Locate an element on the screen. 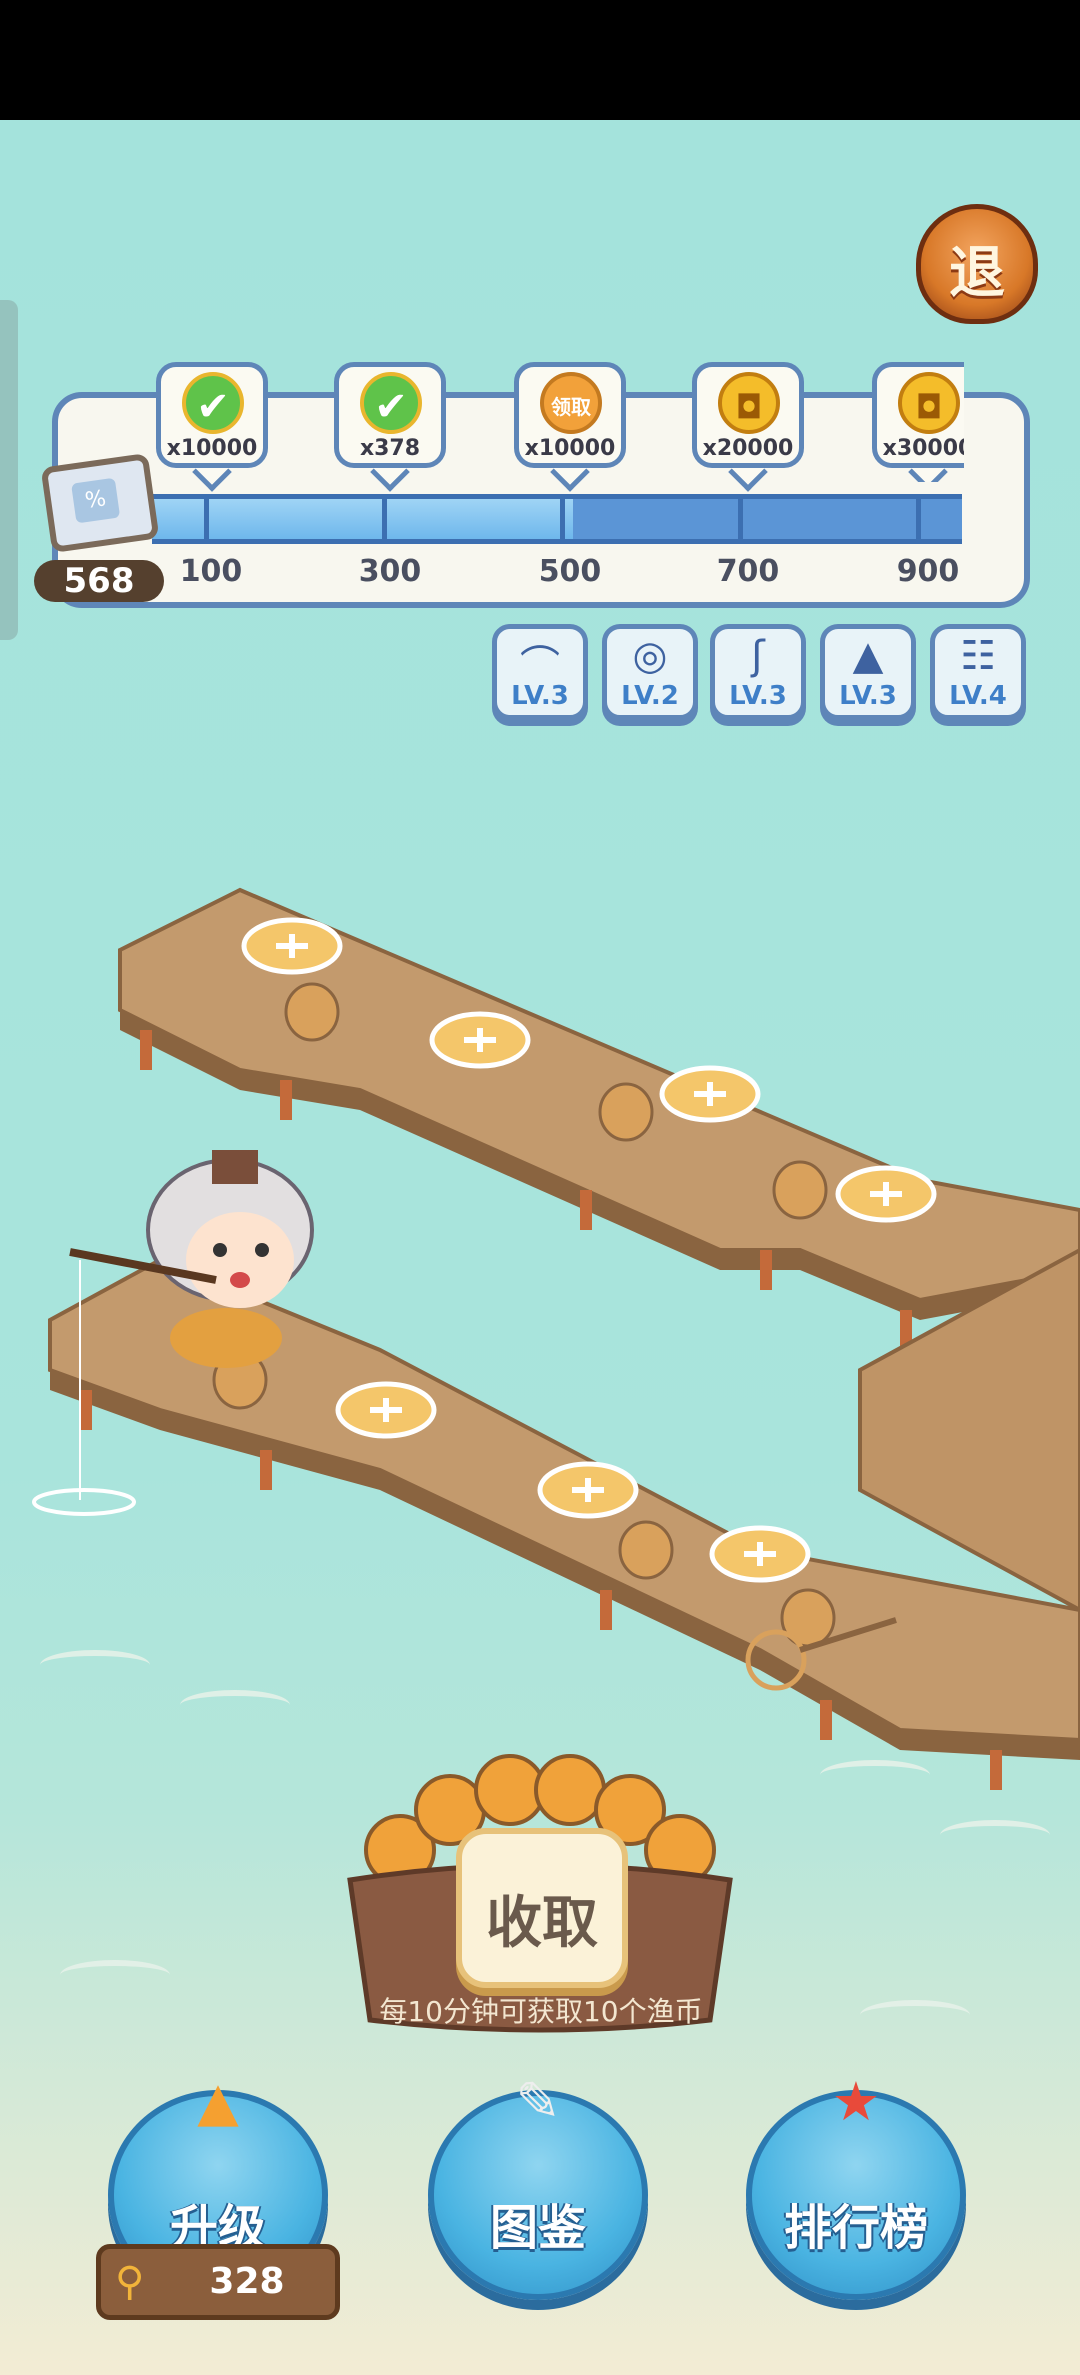 The width and height of the screenshot is (1080, 2375). milestone-5: ◘ x30000 is located at coordinates (918, 422).